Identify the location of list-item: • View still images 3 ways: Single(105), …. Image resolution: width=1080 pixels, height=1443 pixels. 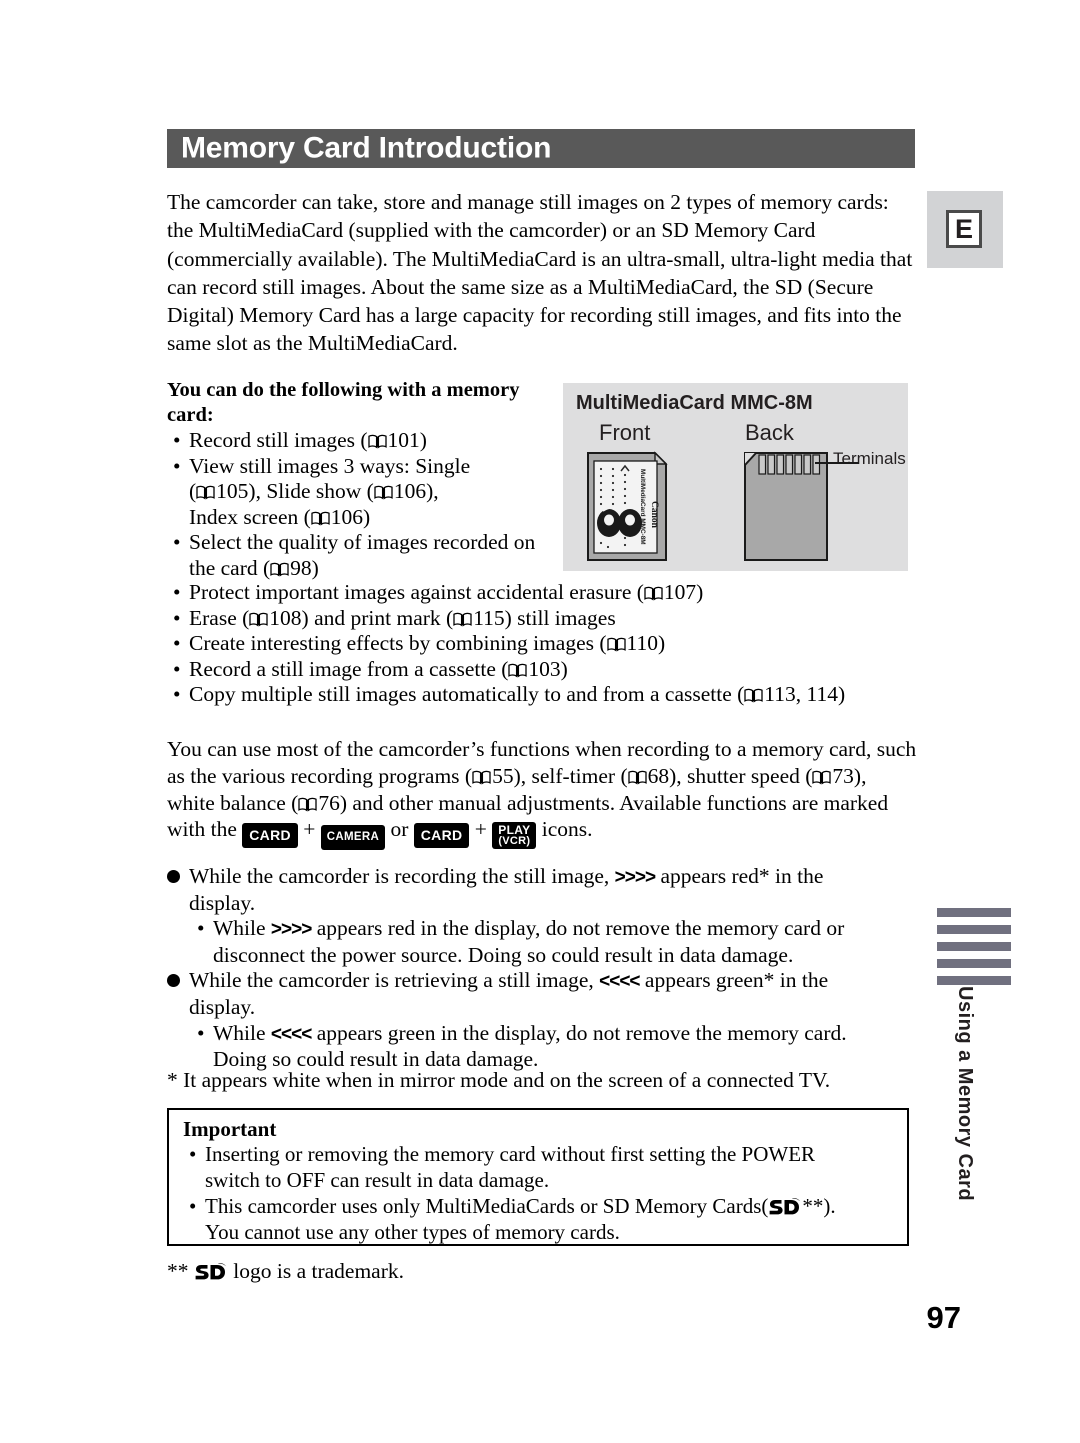
(363, 492).